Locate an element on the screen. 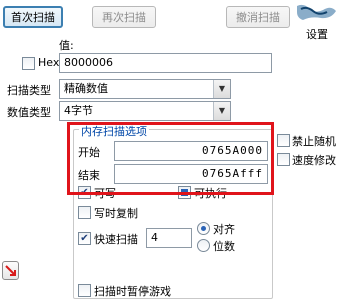 The width and height of the screenshot is (341, 299). speedhack-label: 速度修改 is located at coordinates (314, 160).